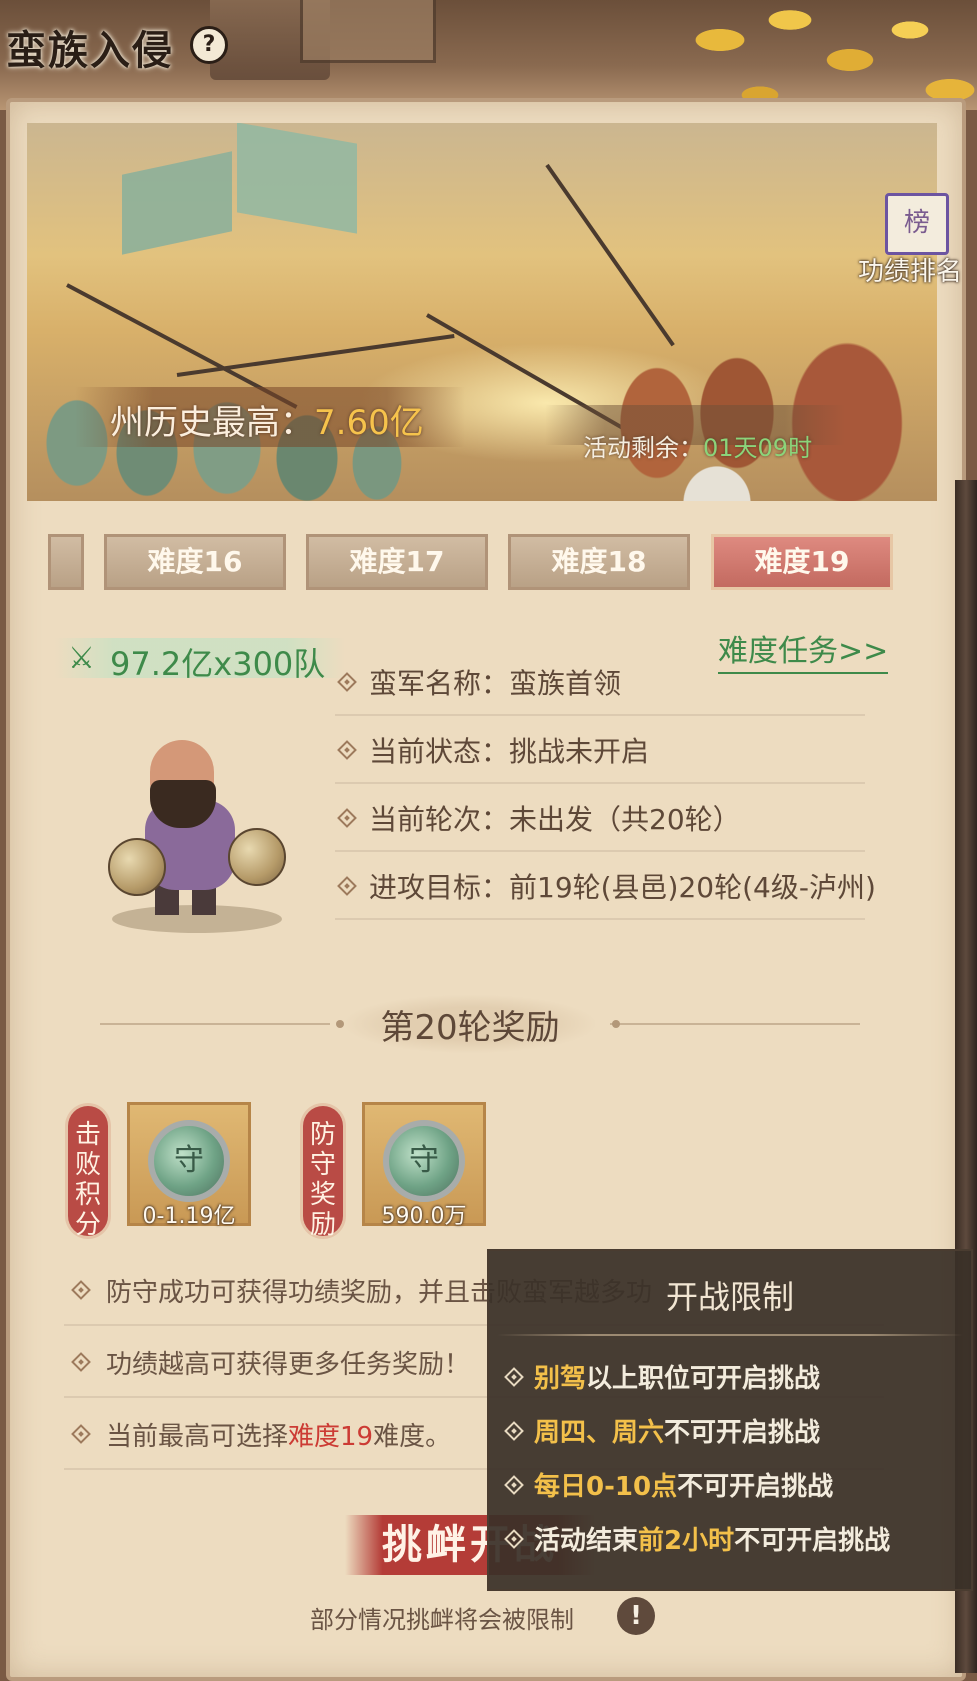 The width and height of the screenshot is (977, 1681). What do you see at coordinates (636, 1616) in the screenshot?
I see `warning-icon: !` at bounding box center [636, 1616].